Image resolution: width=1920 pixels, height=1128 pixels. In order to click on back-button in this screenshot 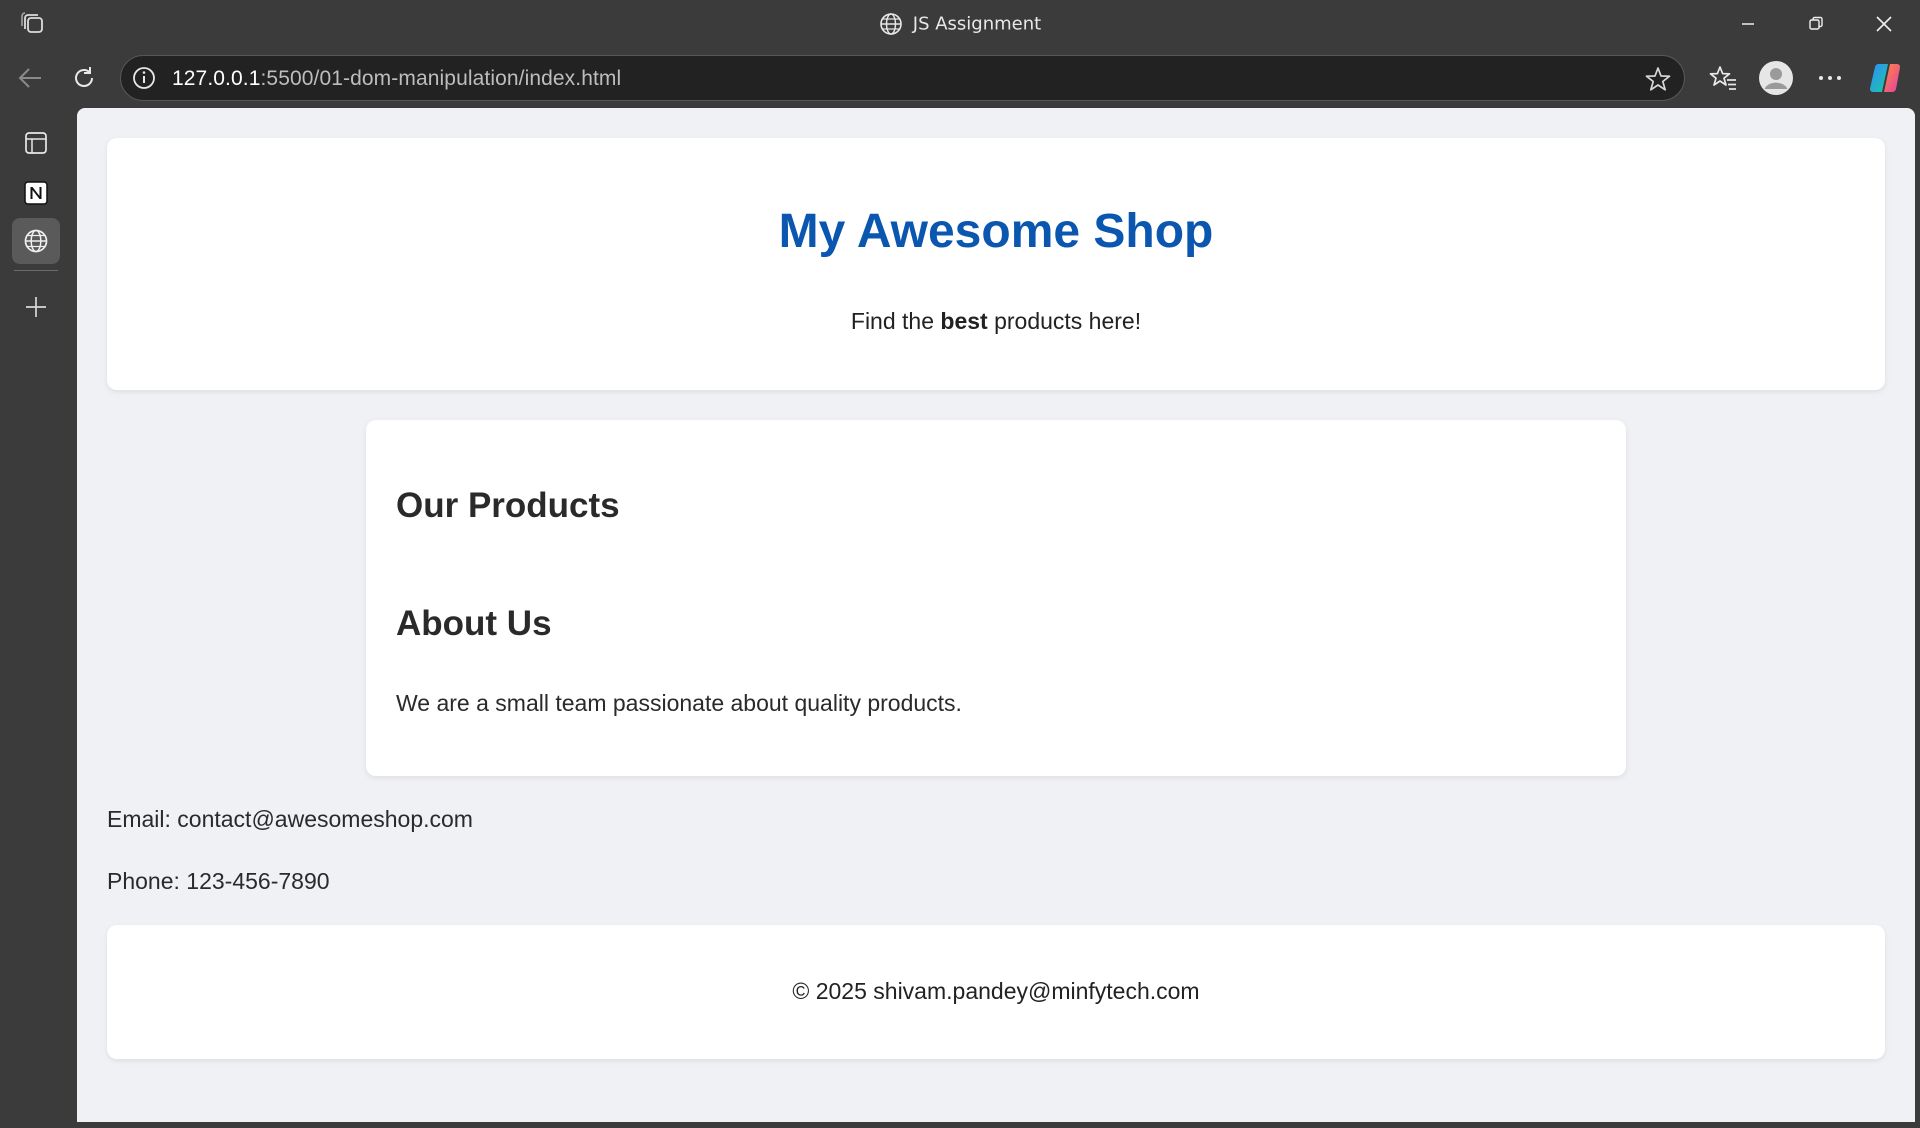, I will do `click(30, 78)`.